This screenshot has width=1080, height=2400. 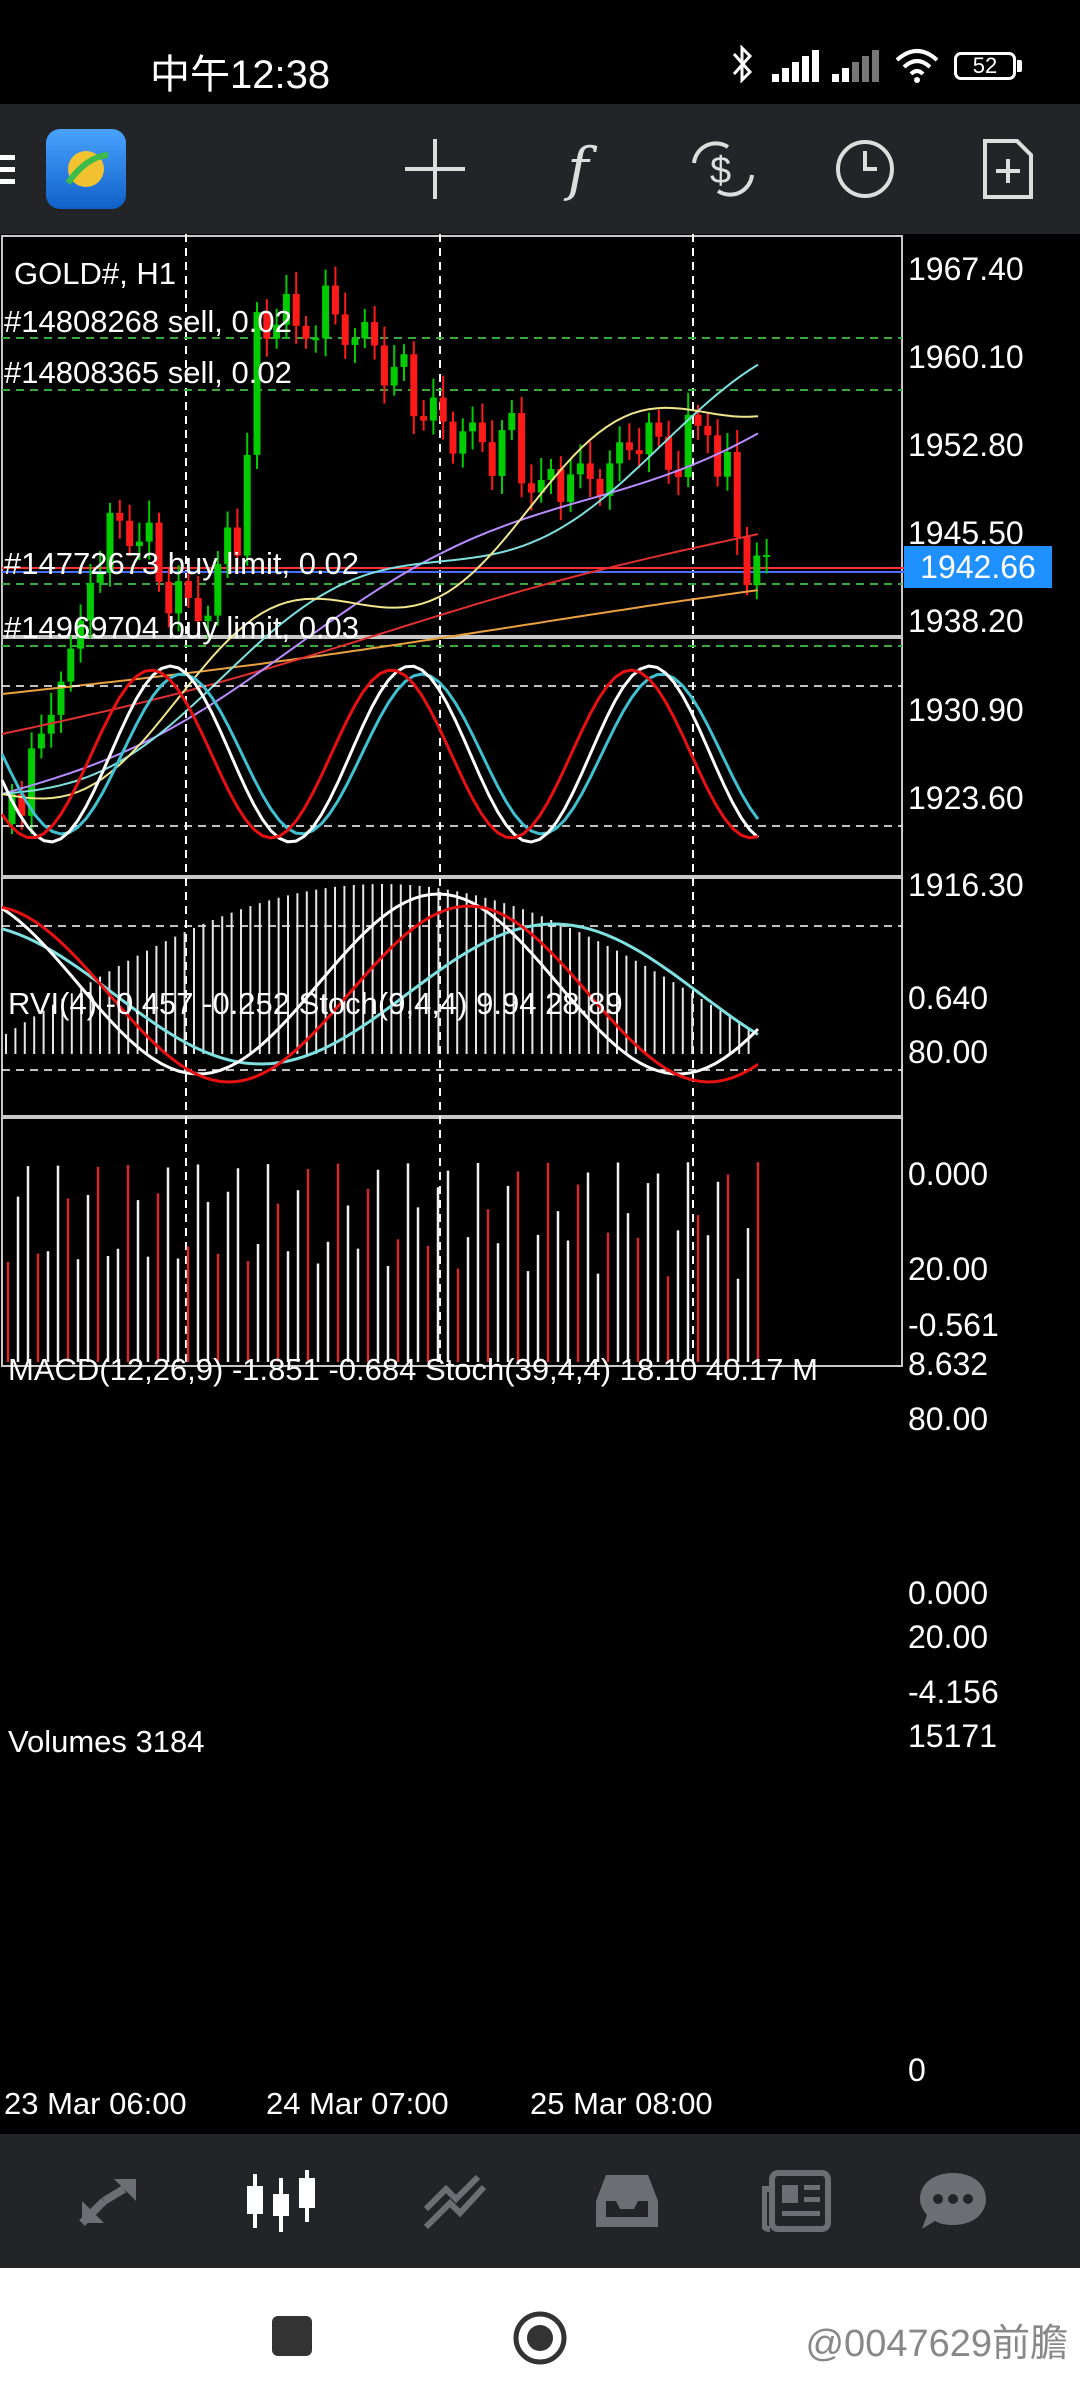 I want to click on clock-icon, so click(x=865, y=169).